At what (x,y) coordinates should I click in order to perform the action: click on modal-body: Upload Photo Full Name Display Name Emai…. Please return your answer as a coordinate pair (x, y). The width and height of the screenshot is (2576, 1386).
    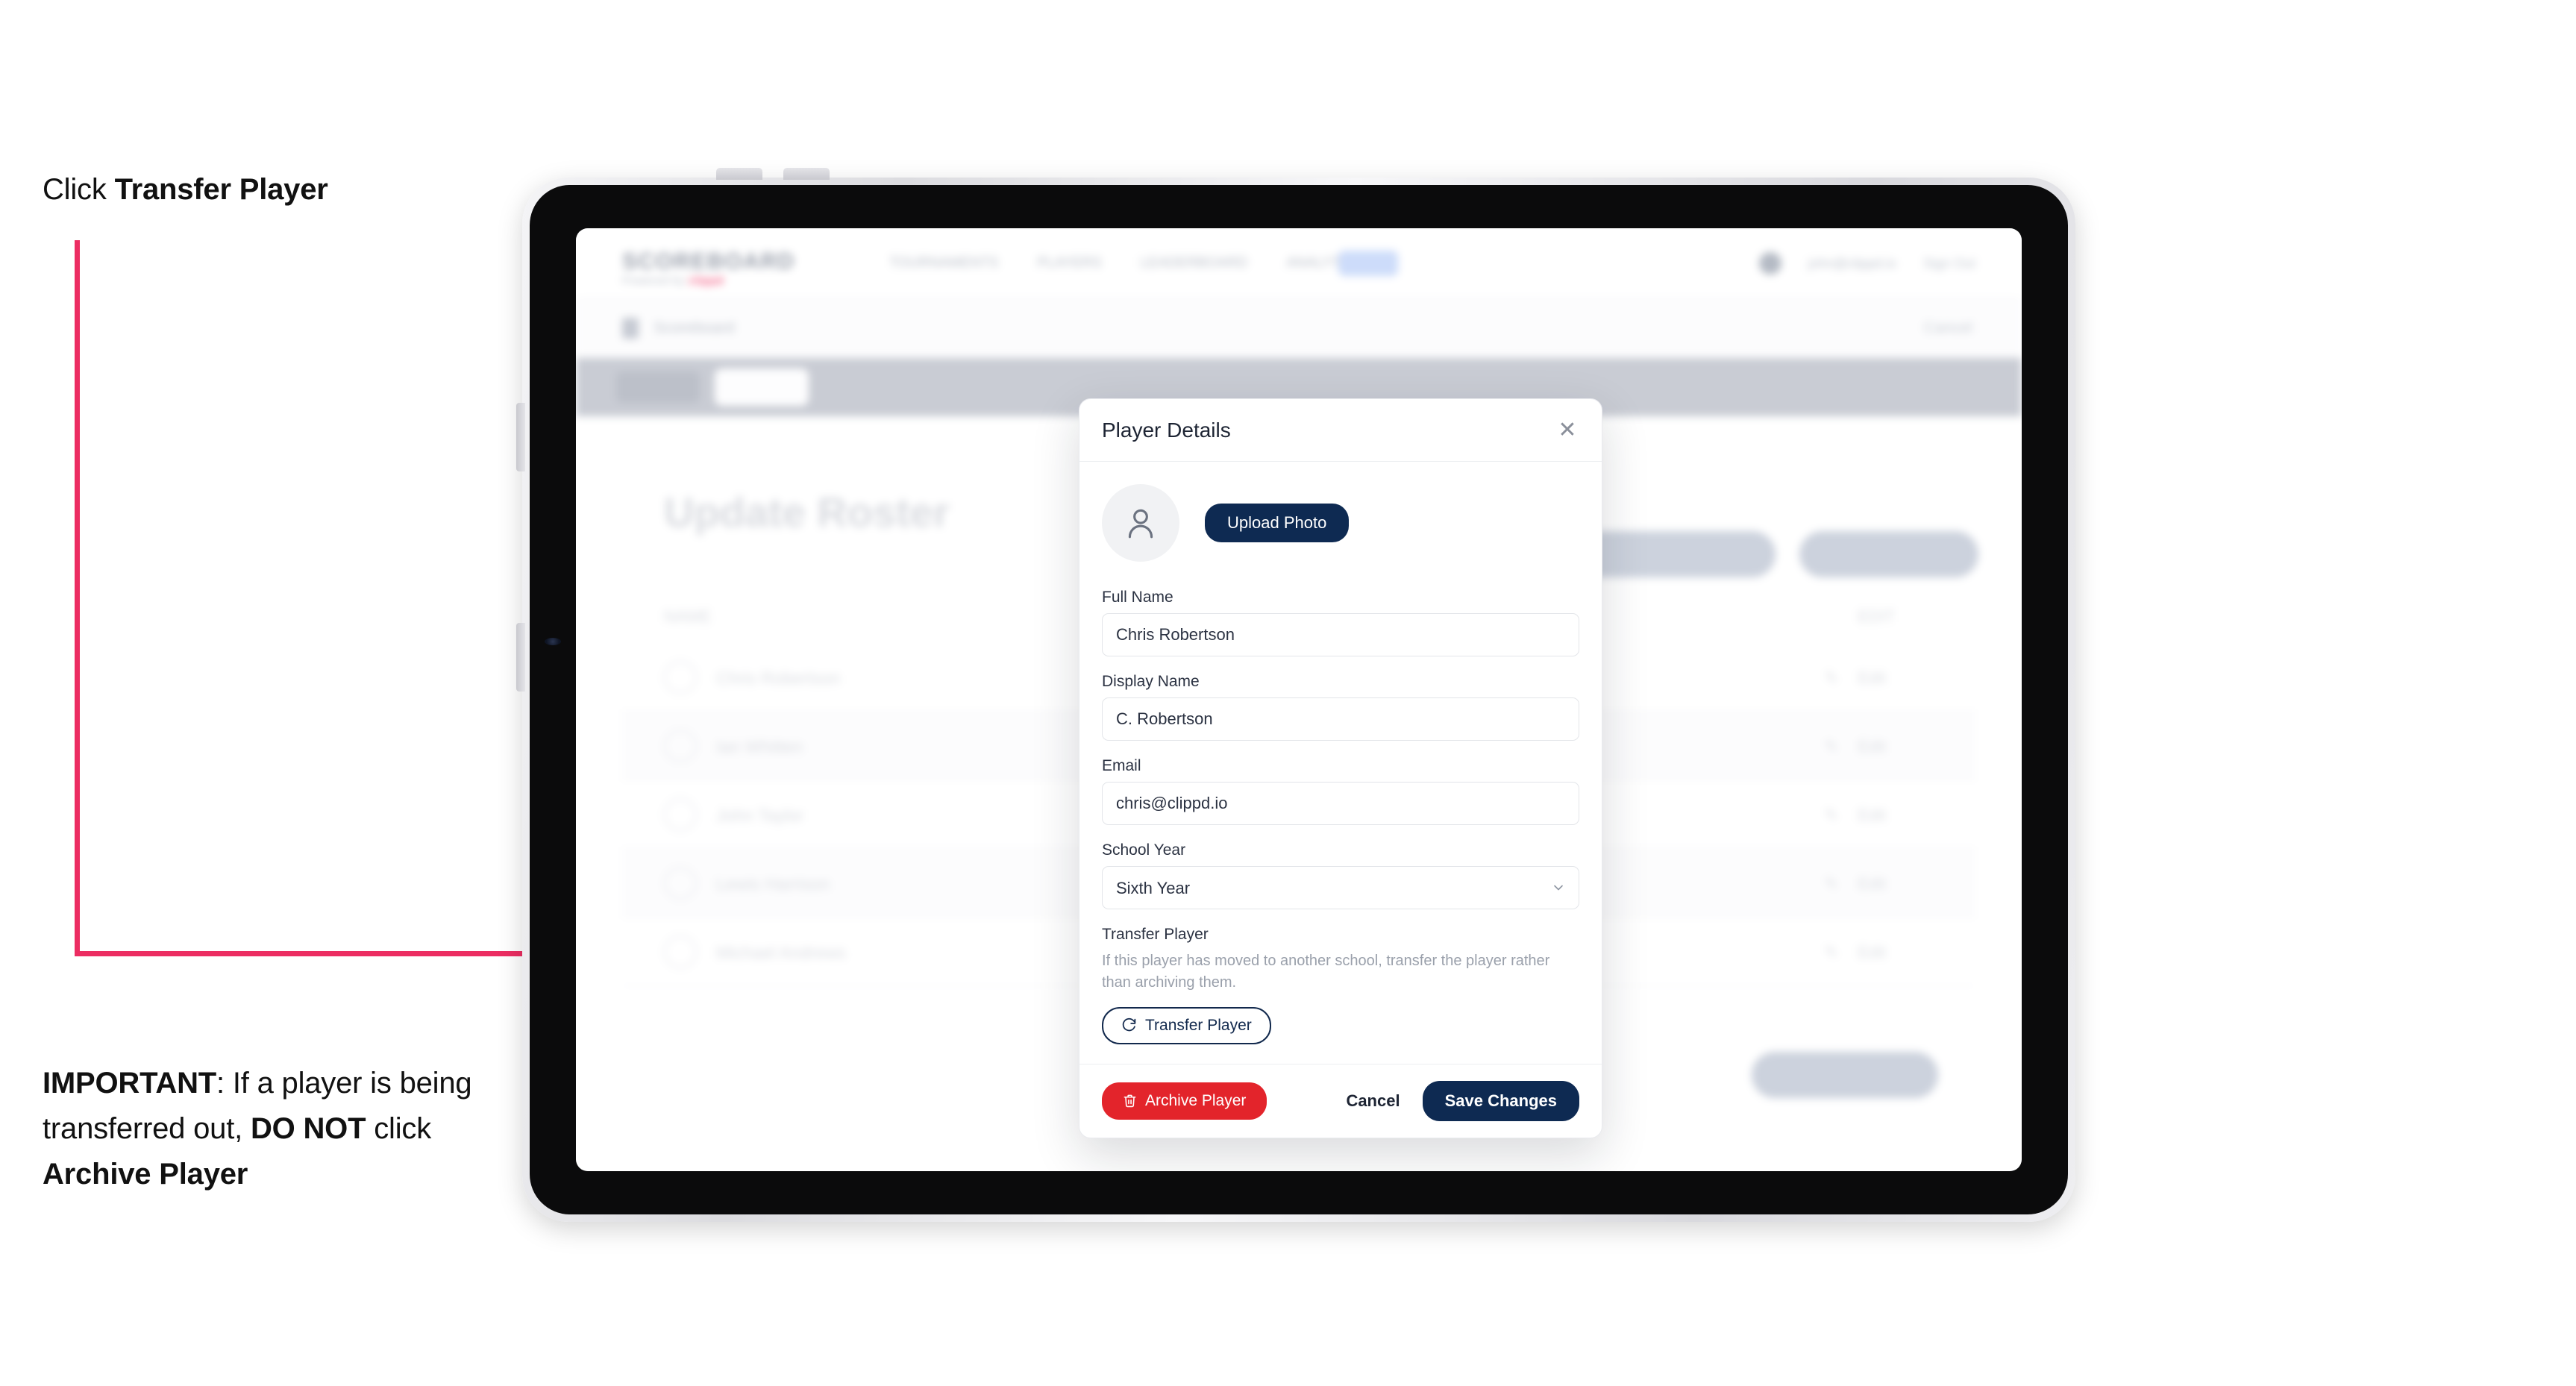
    Looking at the image, I should click on (1340, 763).